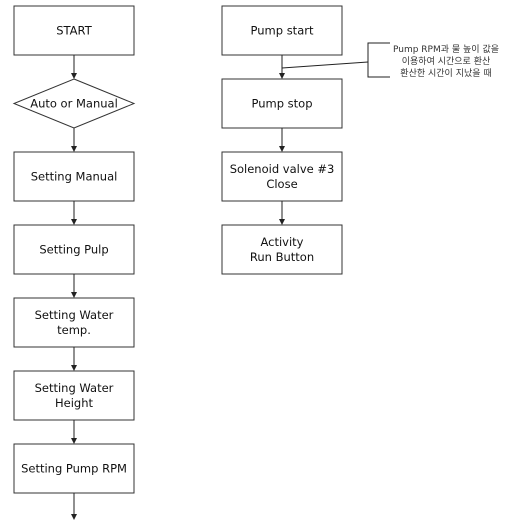  I want to click on node-label: Close, so click(281, 184).